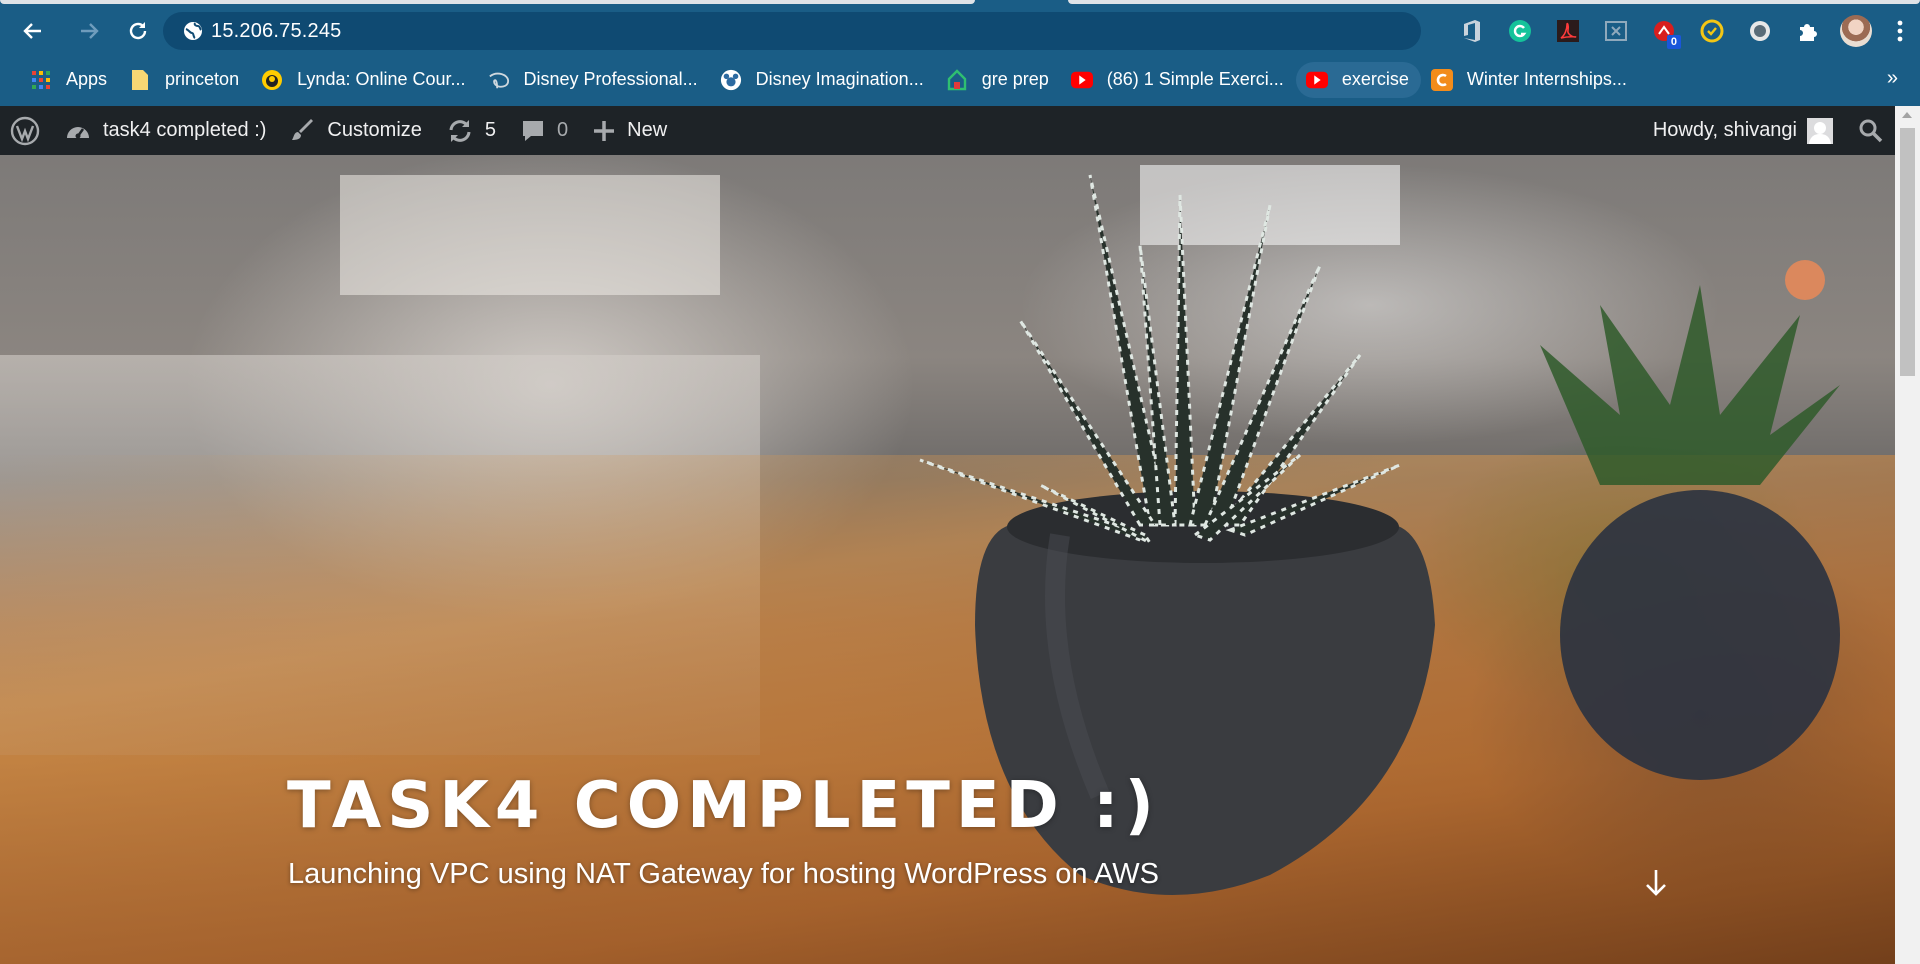 The width and height of the screenshot is (1920, 964). I want to click on back-icon, so click(32, 31).